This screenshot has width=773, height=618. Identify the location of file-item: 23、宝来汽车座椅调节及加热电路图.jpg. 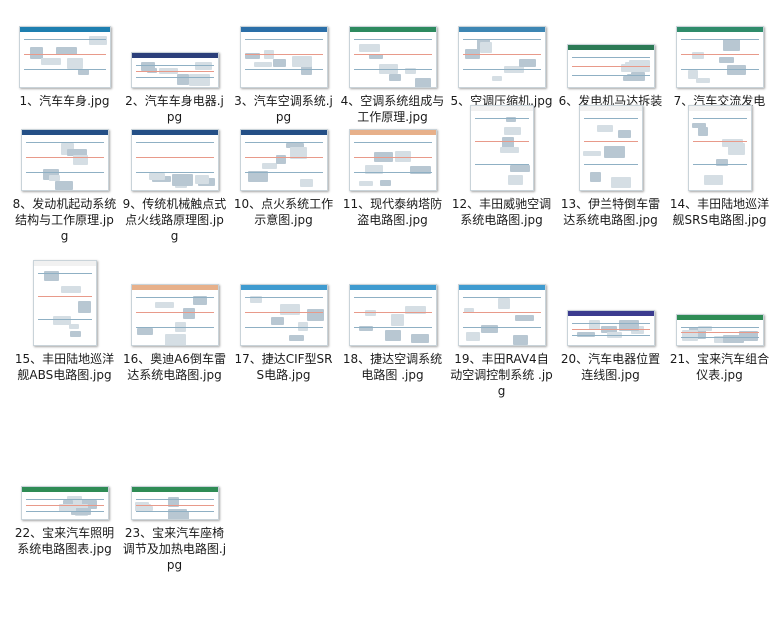
(174, 512).